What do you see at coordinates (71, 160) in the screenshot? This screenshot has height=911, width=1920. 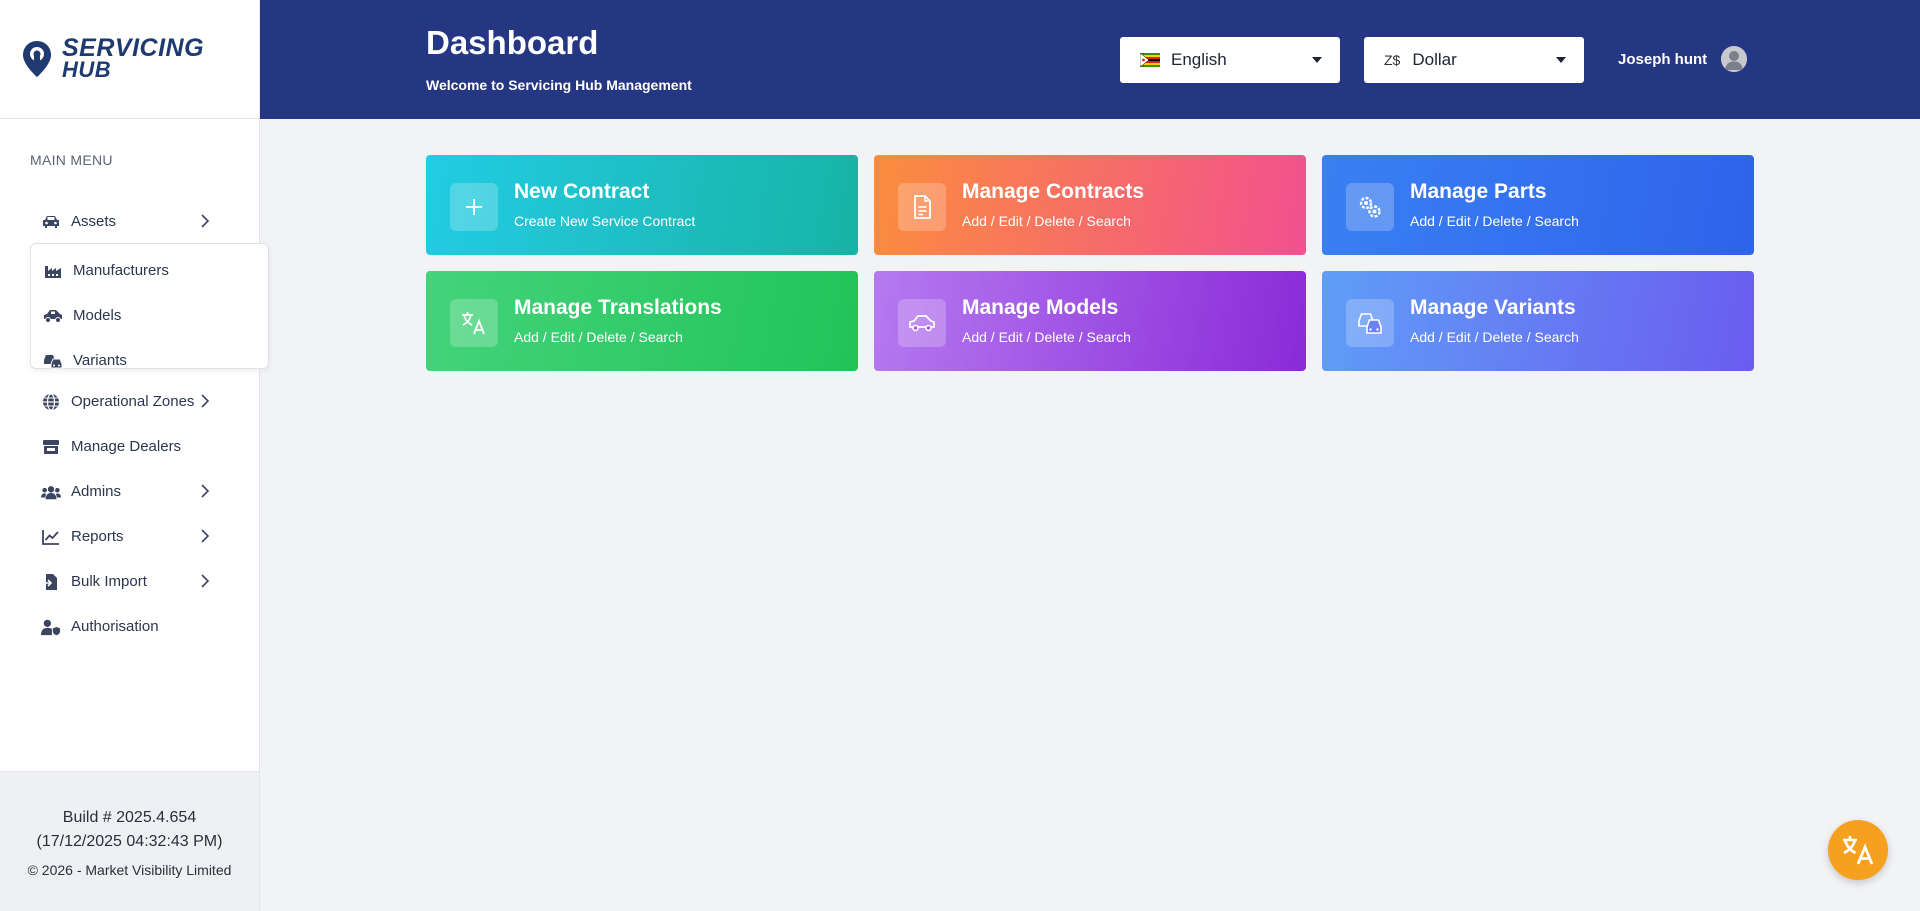 I see `menu-caption: MAIN MENU` at bounding box center [71, 160].